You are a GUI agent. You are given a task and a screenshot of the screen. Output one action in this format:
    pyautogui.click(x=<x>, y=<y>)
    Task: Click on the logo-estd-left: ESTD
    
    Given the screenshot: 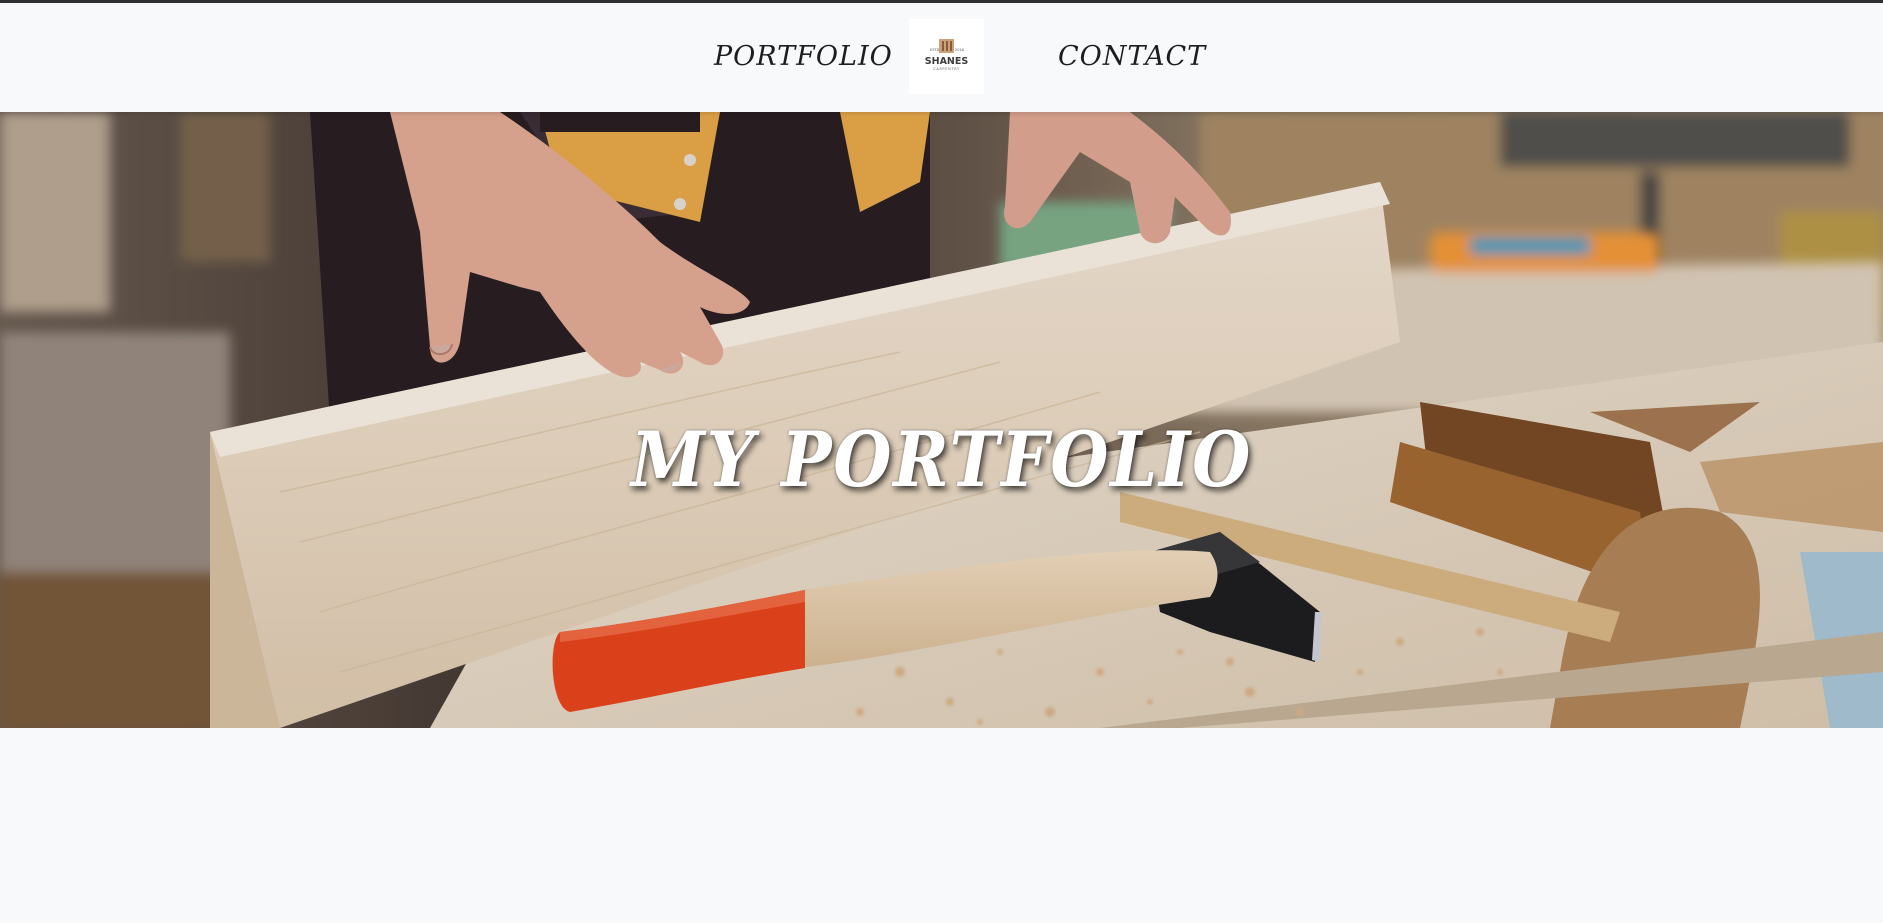 What is the action you would take?
    pyautogui.click(x=935, y=50)
    